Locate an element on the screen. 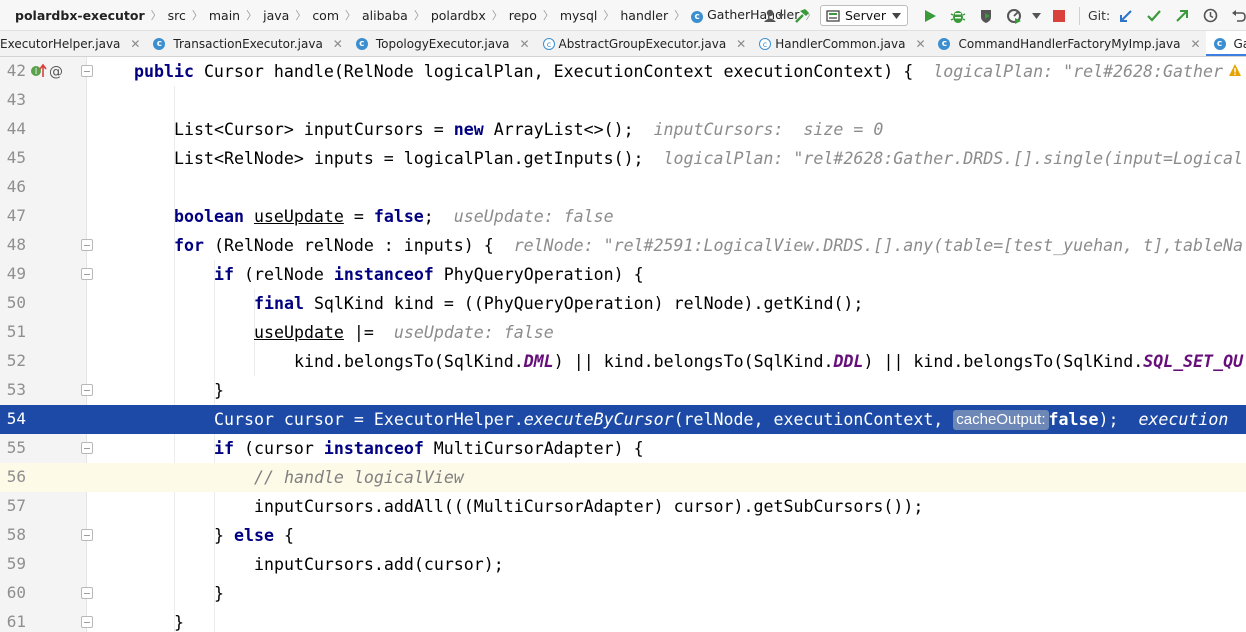 The height and width of the screenshot is (632, 1246). breadcrumb-com: com is located at coordinates (325, 15).